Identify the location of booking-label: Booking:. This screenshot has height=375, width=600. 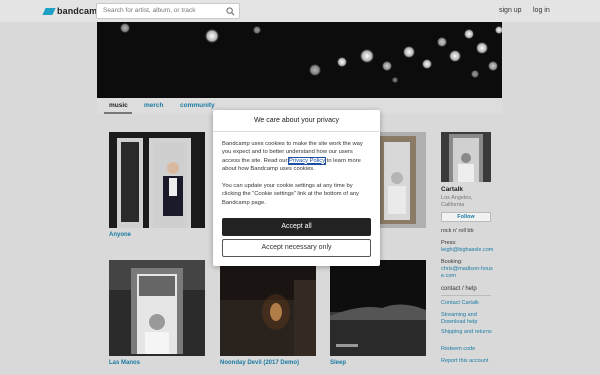
(452, 262).